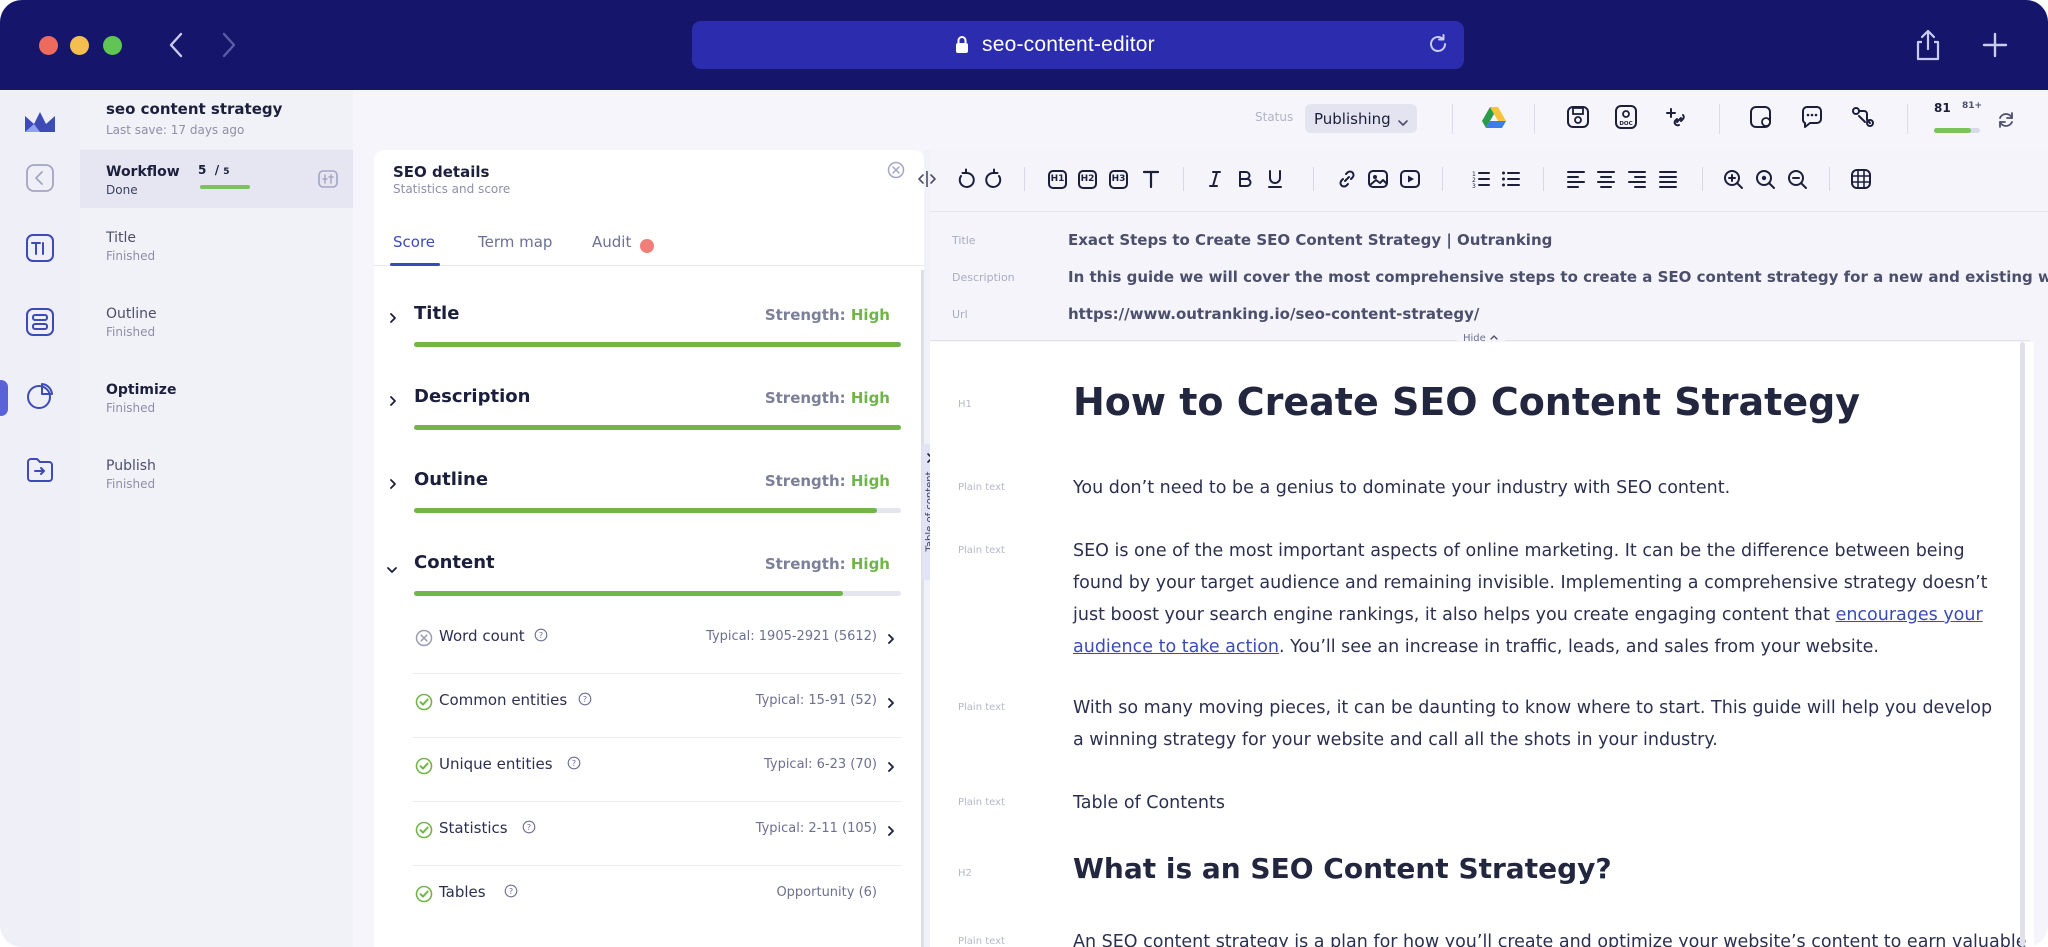 The image size is (2048, 947). I want to click on workflow-graph-icon, so click(1863, 119).